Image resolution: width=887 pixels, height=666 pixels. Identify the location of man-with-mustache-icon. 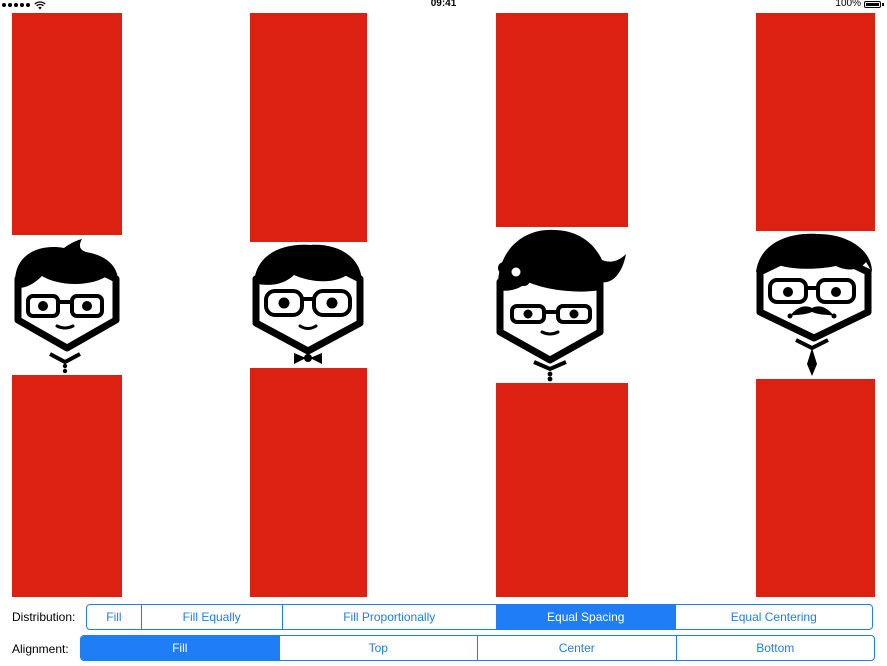
(814, 304).